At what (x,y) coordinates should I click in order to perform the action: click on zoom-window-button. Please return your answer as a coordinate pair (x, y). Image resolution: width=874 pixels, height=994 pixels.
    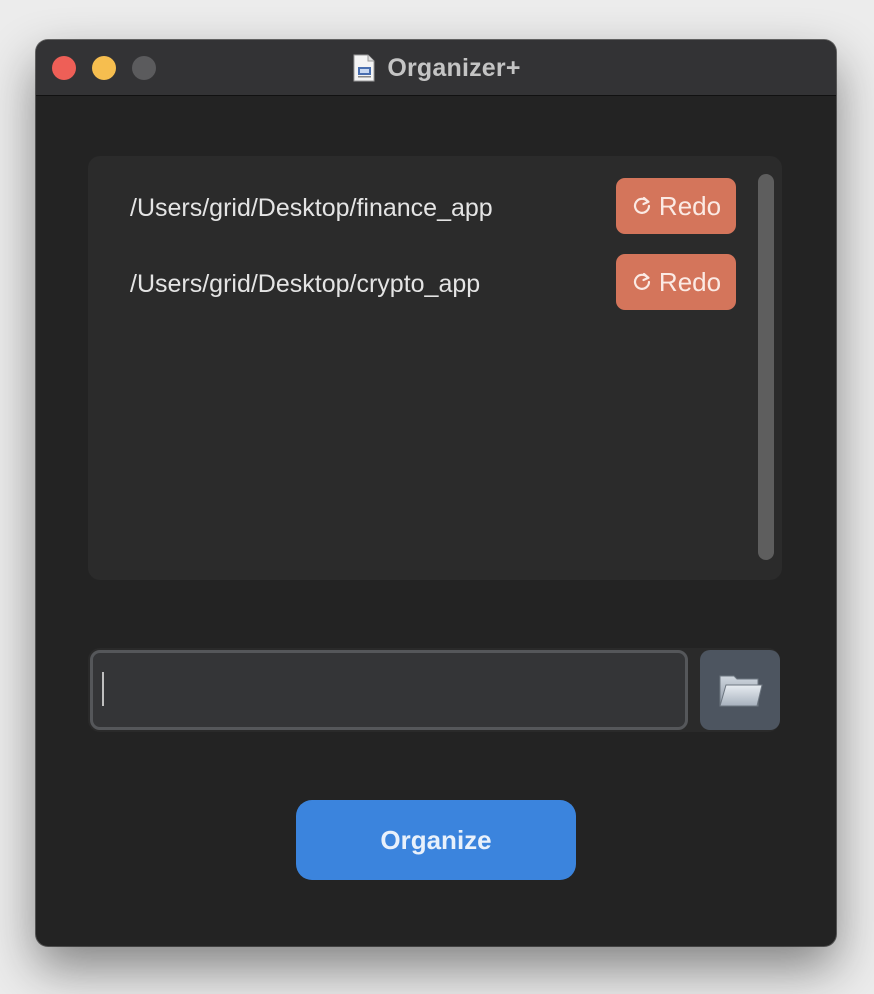
    Looking at the image, I should click on (144, 68).